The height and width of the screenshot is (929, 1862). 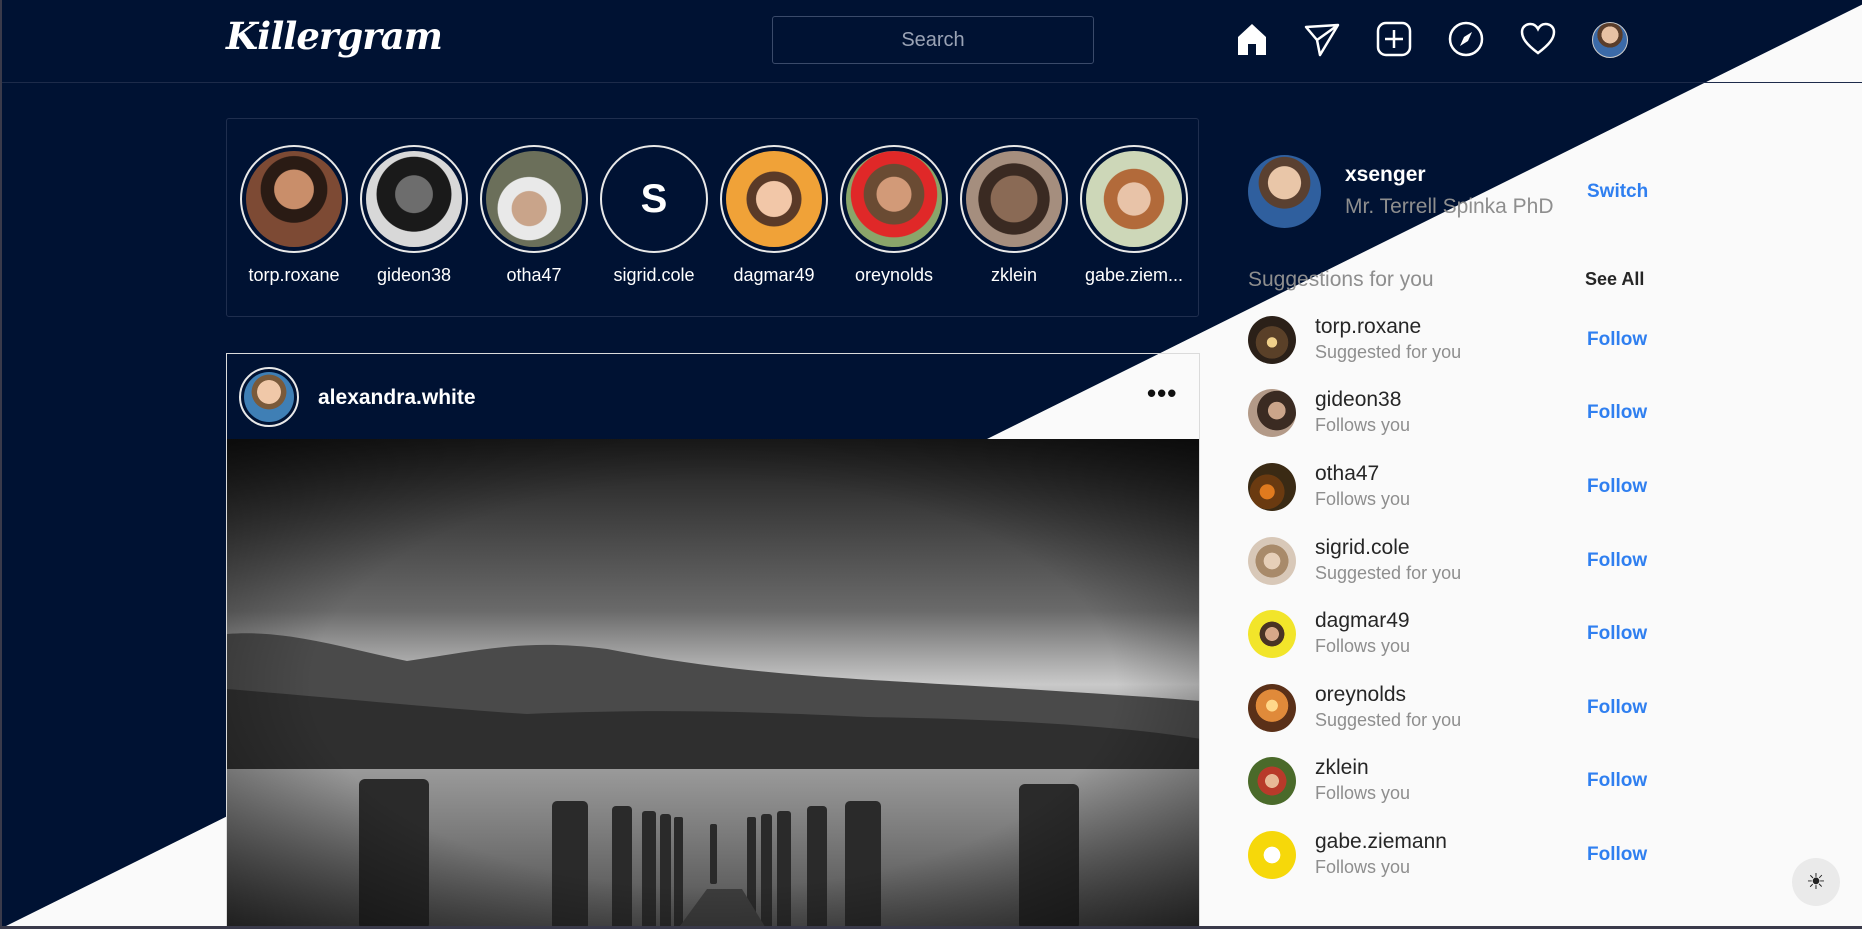 I want to click on post-header: alexandra.white •••, so click(x=713, y=396).